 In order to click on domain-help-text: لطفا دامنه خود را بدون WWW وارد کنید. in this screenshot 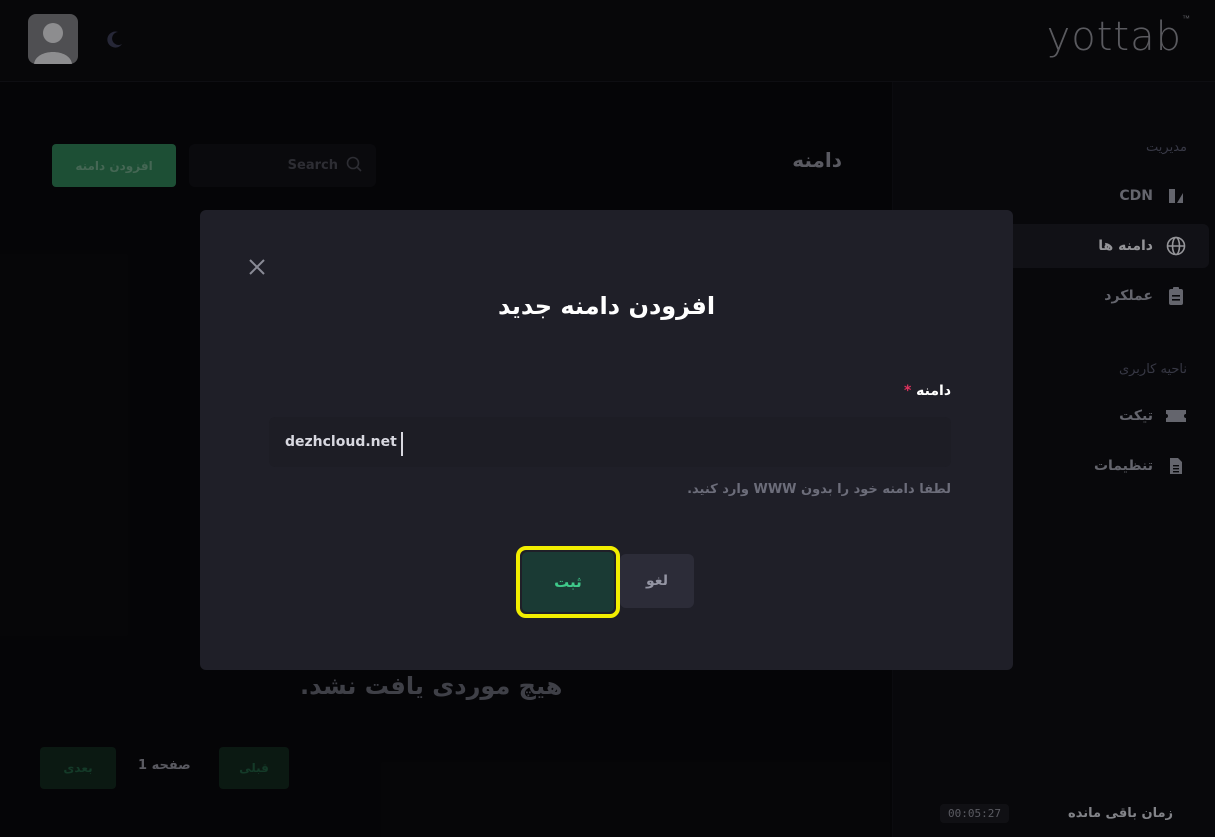, I will do `click(819, 489)`.